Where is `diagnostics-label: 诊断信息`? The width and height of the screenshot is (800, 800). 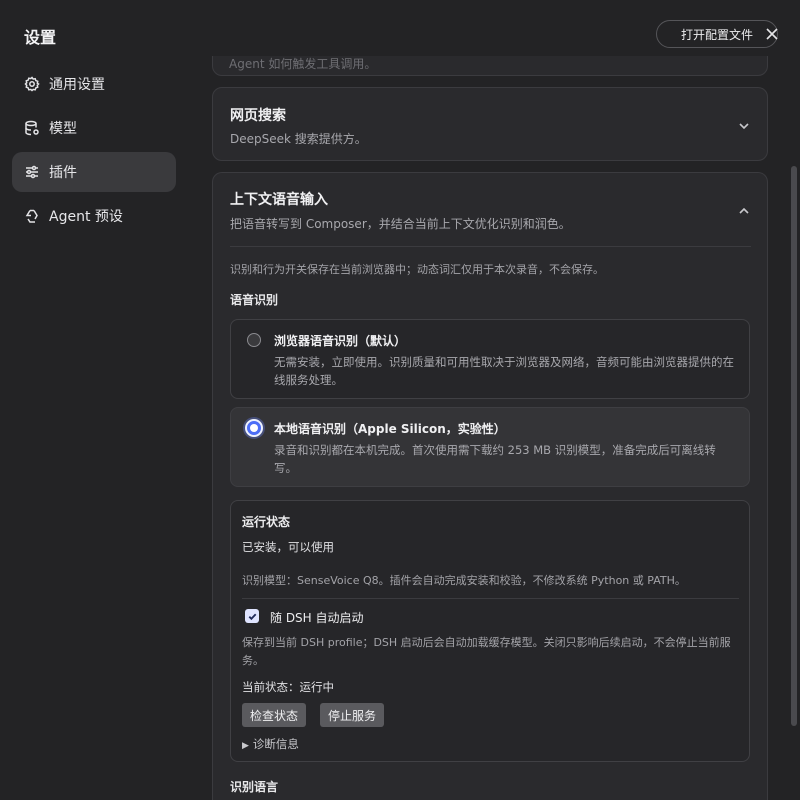 diagnostics-label: 诊断信息 is located at coordinates (275, 744).